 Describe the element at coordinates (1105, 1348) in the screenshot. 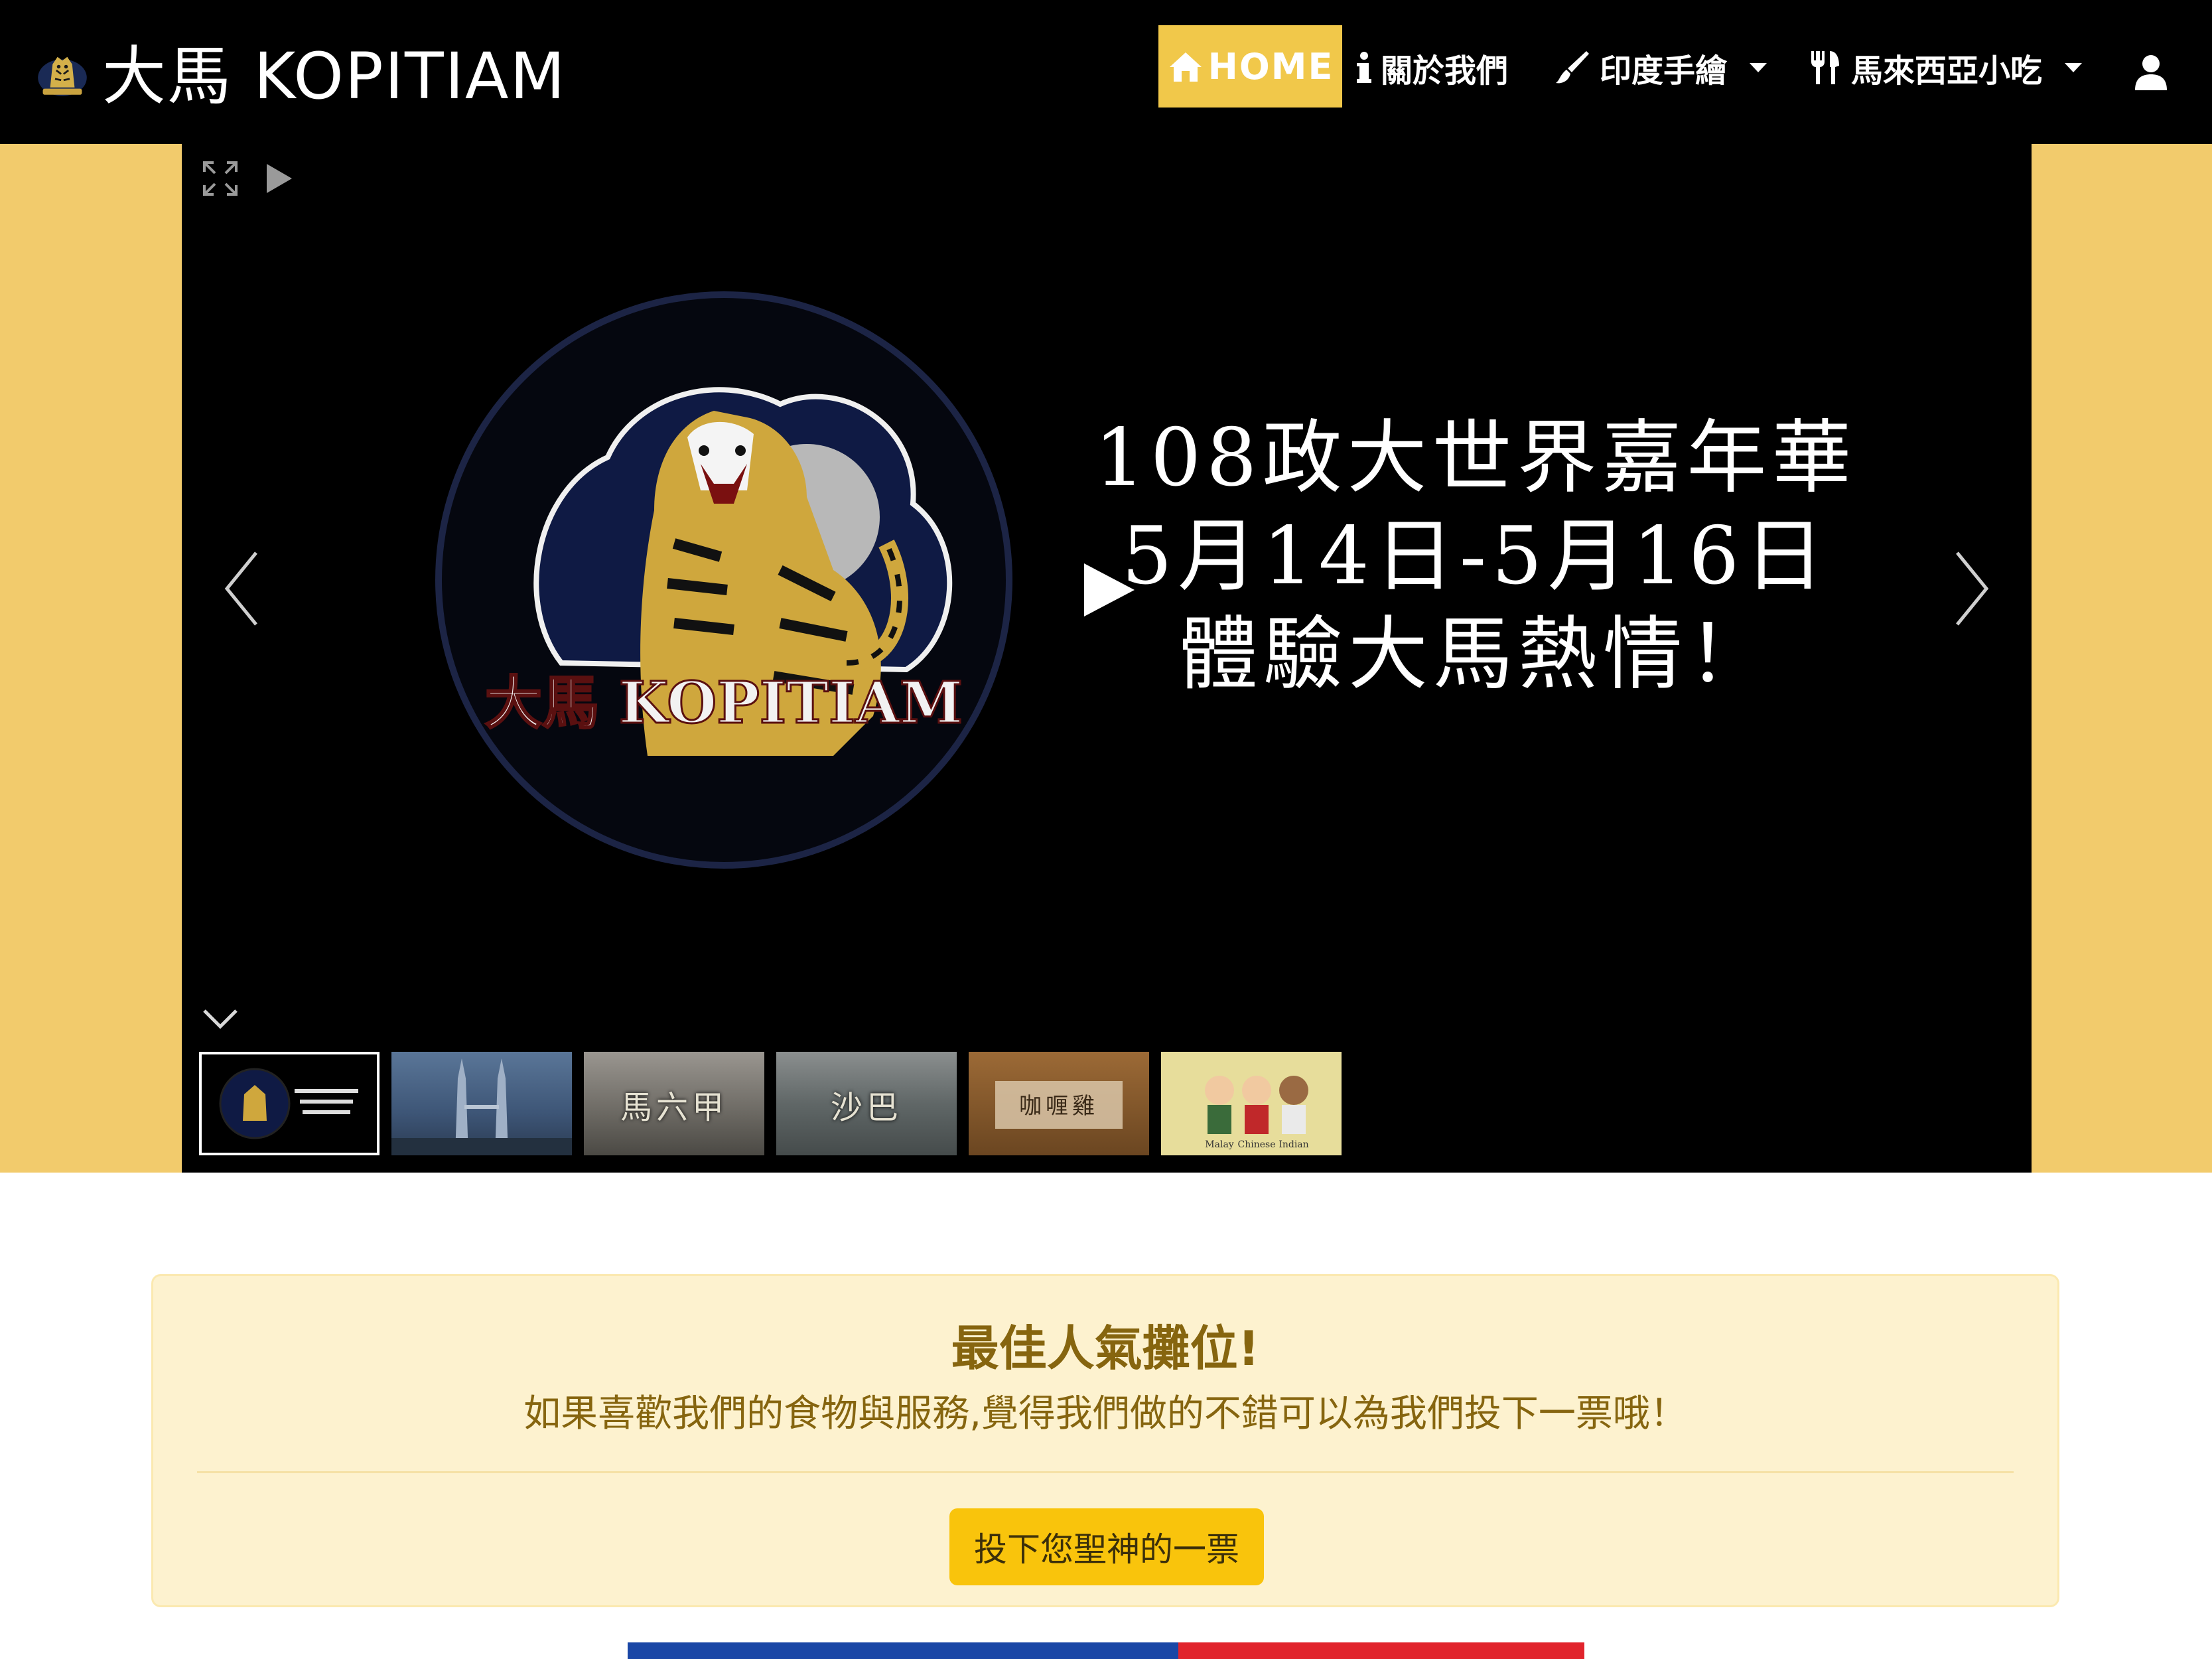

I see `vote-title: 最佳人氣攤位!` at that location.